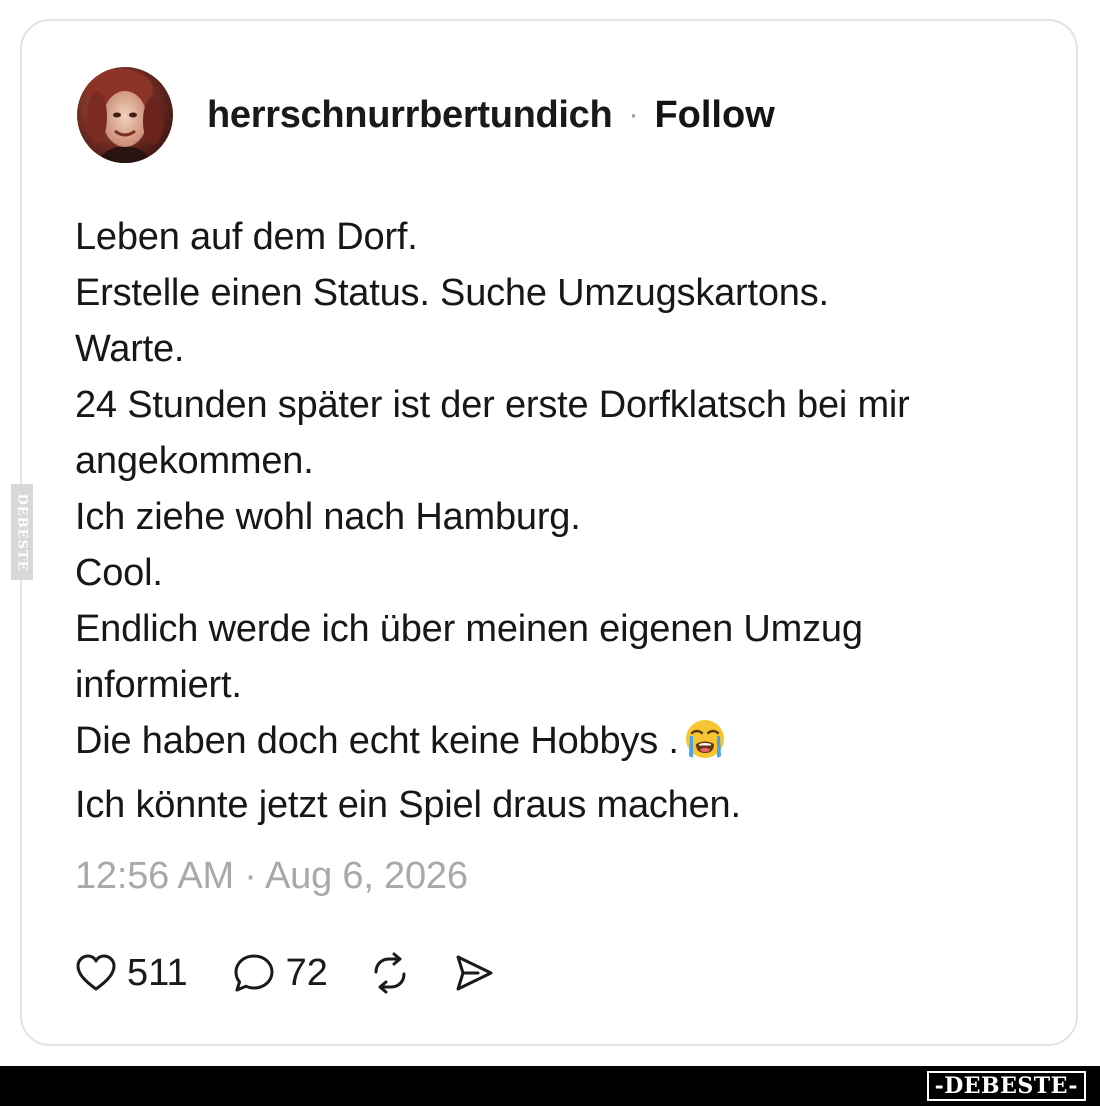  What do you see at coordinates (96, 972) in the screenshot?
I see `heart-icon` at bounding box center [96, 972].